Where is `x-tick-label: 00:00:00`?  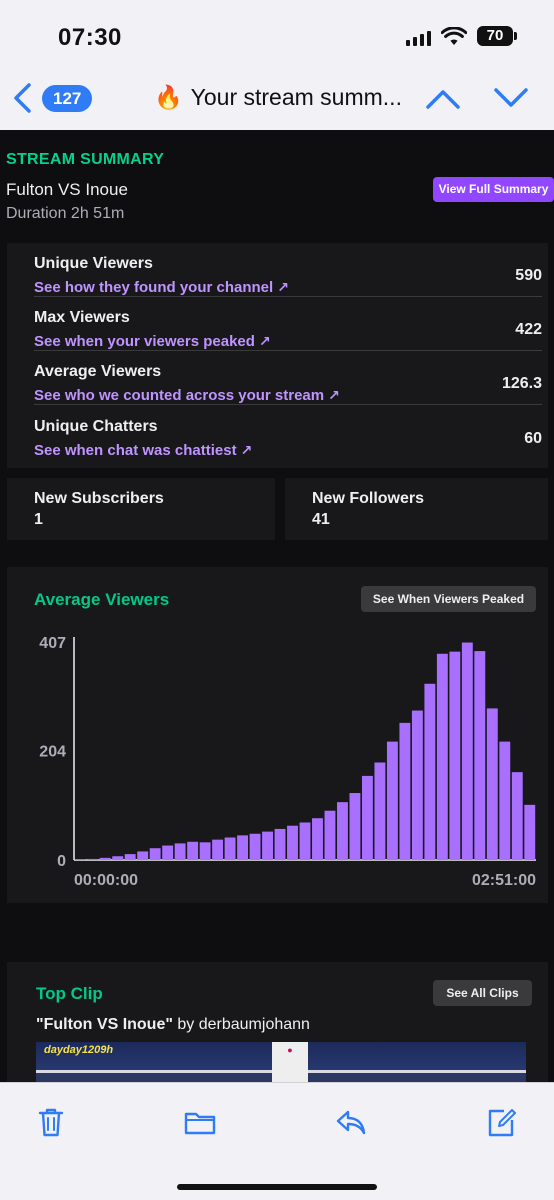
x-tick-label: 00:00:00 is located at coordinates (106, 880).